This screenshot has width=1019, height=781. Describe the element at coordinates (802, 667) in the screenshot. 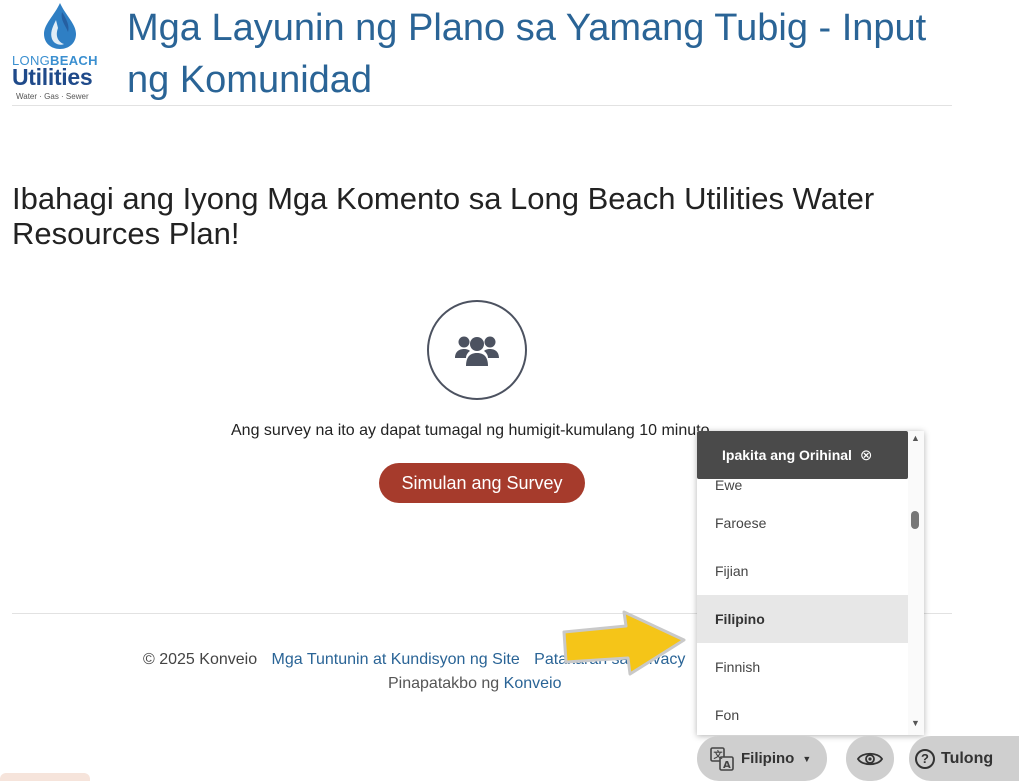

I see `language-option: Finnish` at that location.